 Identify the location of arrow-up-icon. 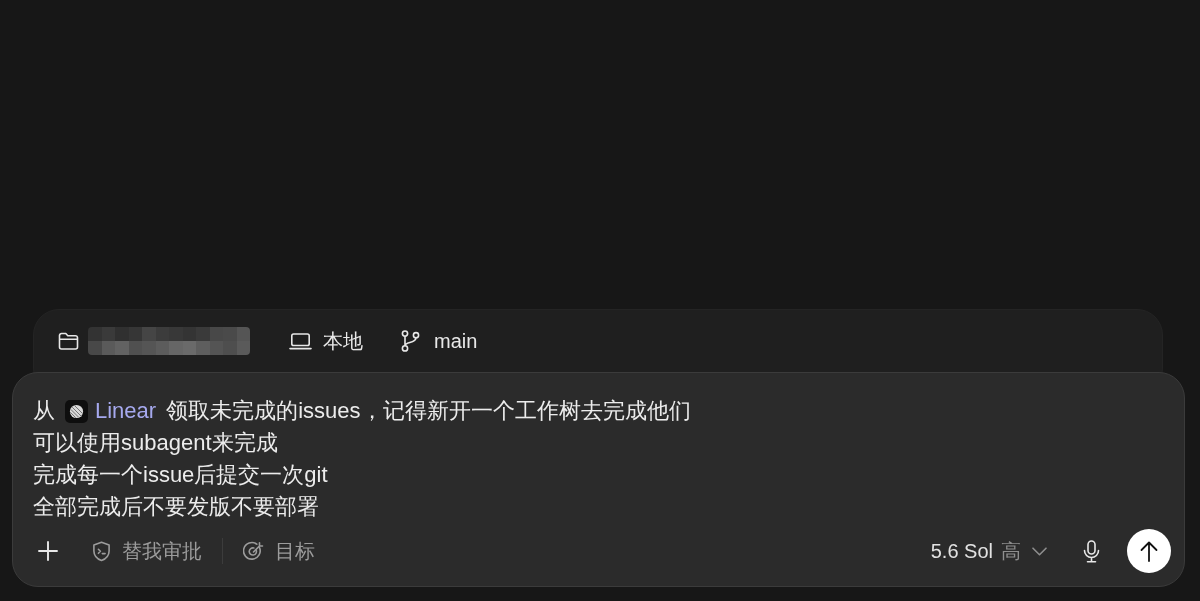
(1149, 551).